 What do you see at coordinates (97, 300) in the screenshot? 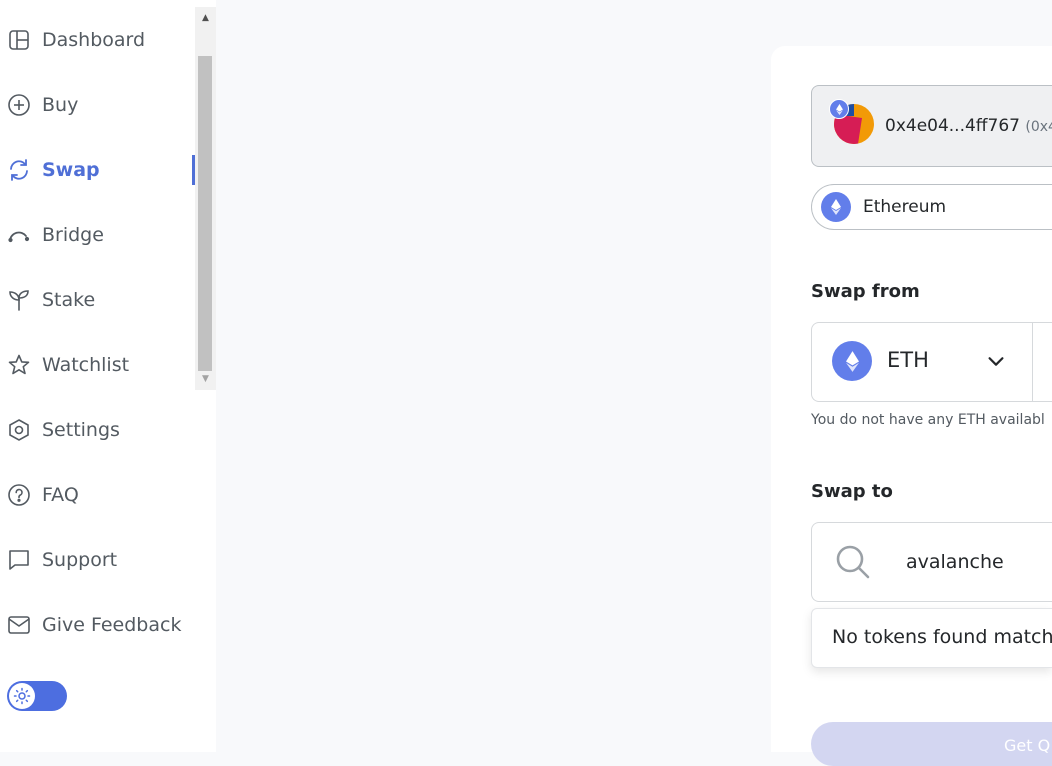
I see `sidebar-item-stake: Stake` at bounding box center [97, 300].